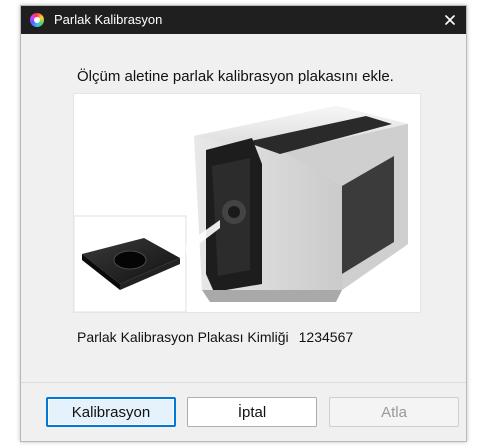 The image size is (486, 446). Describe the element at coordinates (108, 19) in the screenshot. I see `window-title: Parlak Kalibrasyon` at that location.